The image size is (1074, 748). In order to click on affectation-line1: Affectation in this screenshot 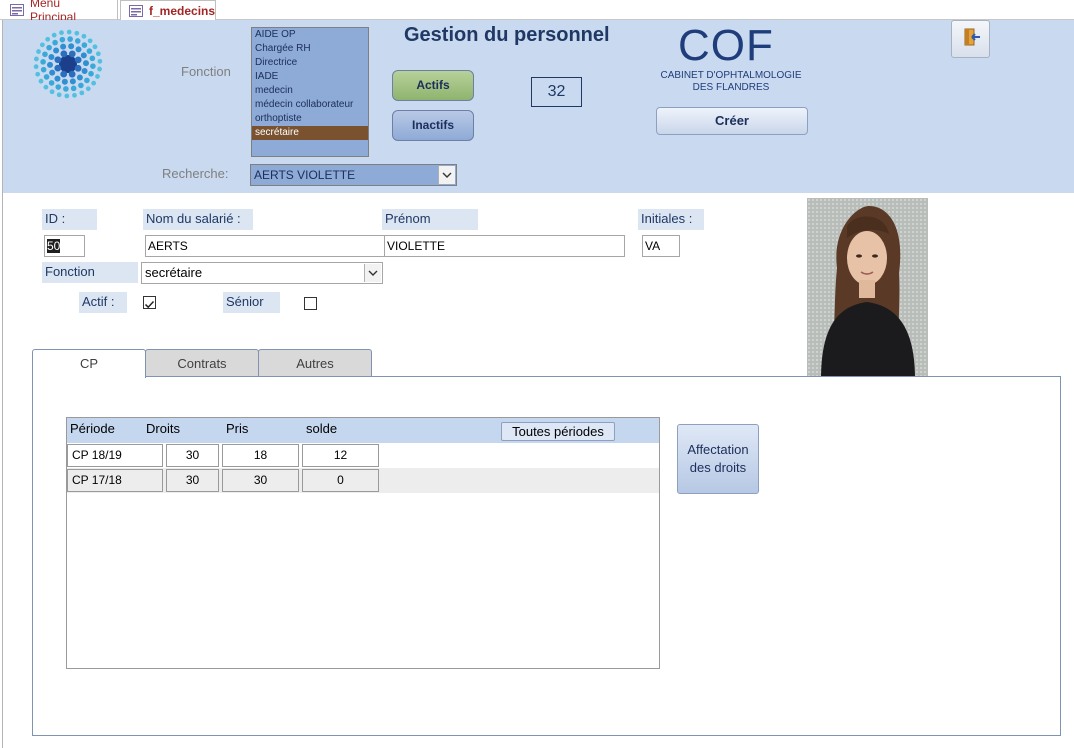, I will do `click(718, 449)`.